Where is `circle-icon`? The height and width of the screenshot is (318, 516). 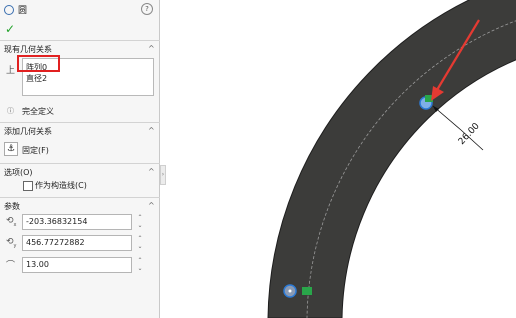
circle-icon is located at coordinates (9, 9).